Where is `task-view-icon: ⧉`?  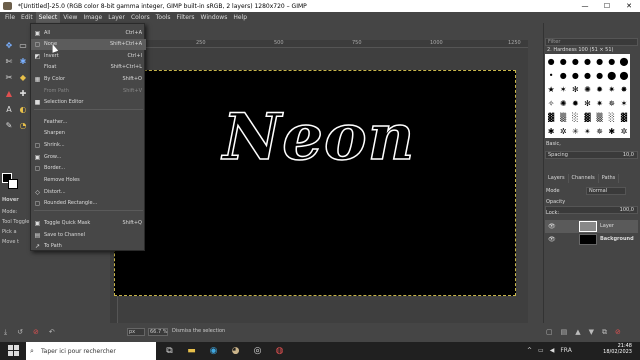
task-view-icon: ⧉ is located at coordinates (169, 351).